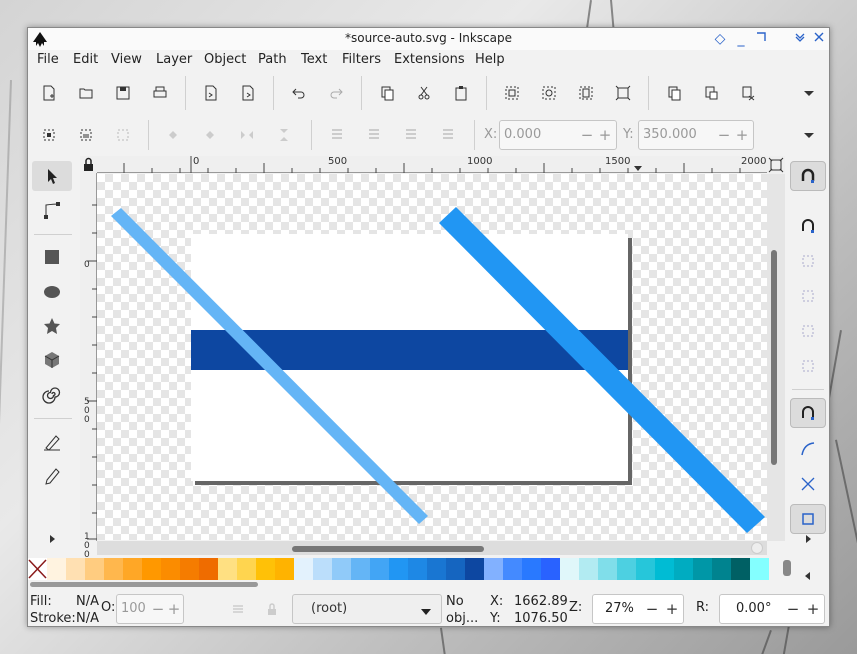 Image resolution: width=857 pixels, height=654 pixels. I want to click on y-field: 350.000 − +, so click(696, 135).